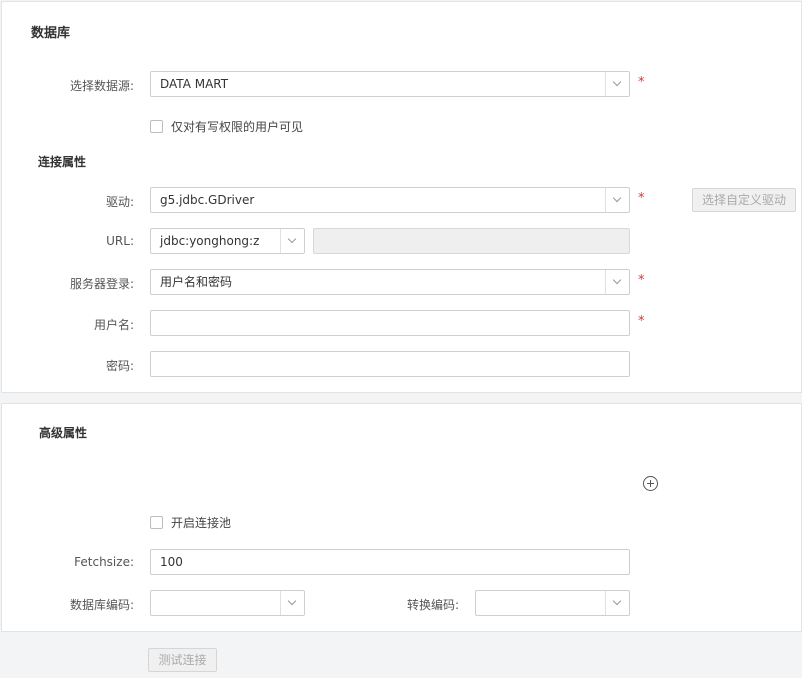 This screenshot has height=678, width=802. I want to click on connection-section-title: 连接属性, so click(62, 162).